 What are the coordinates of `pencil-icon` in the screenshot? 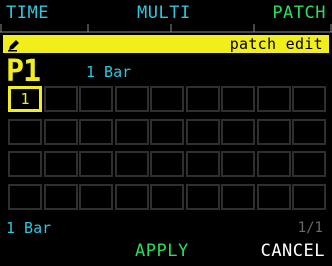 It's located at (14, 44).